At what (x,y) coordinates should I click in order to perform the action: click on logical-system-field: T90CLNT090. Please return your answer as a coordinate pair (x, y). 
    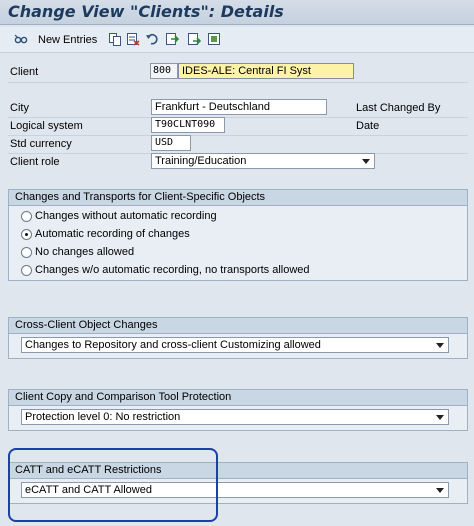
    Looking at the image, I should click on (188, 125).